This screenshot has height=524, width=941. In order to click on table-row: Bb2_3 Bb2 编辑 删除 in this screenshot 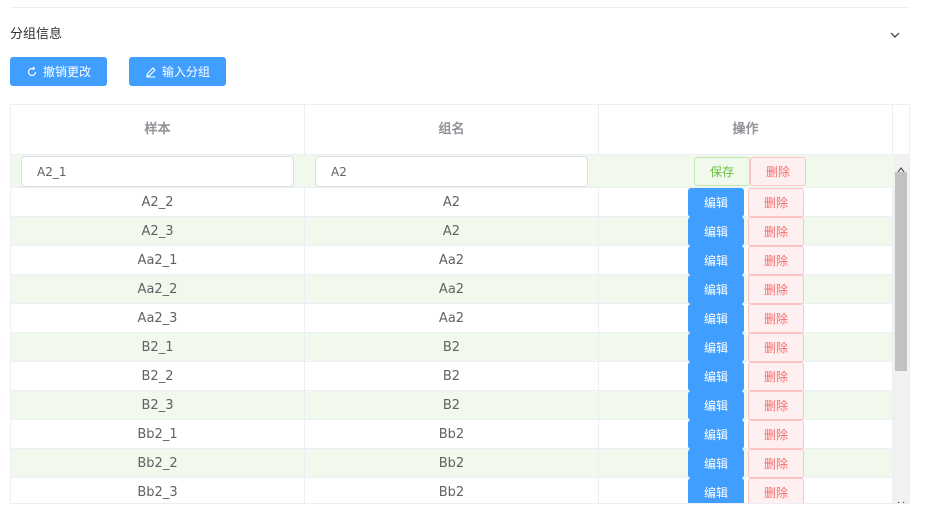, I will do `click(452, 490)`.